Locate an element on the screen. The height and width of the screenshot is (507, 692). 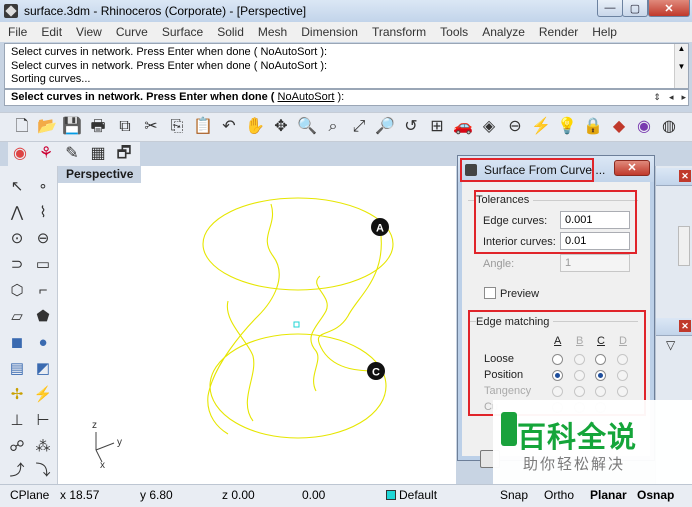
loft-icon: ⬟ is located at coordinates (43, 317).